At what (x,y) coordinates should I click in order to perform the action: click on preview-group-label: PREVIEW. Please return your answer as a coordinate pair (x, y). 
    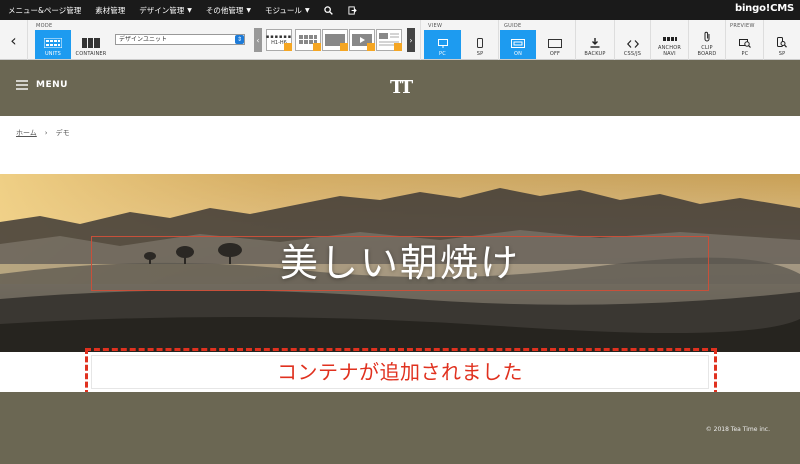
    Looking at the image, I should click on (742, 26).